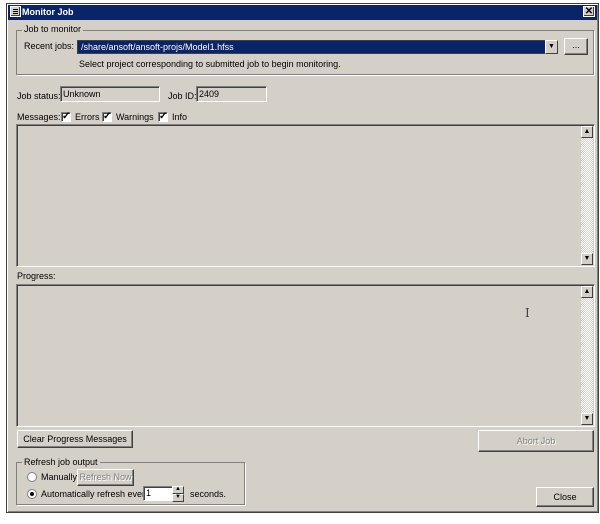  What do you see at coordinates (208, 494) in the screenshot?
I see `seconds-label: seconds.` at bounding box center [208, 494].